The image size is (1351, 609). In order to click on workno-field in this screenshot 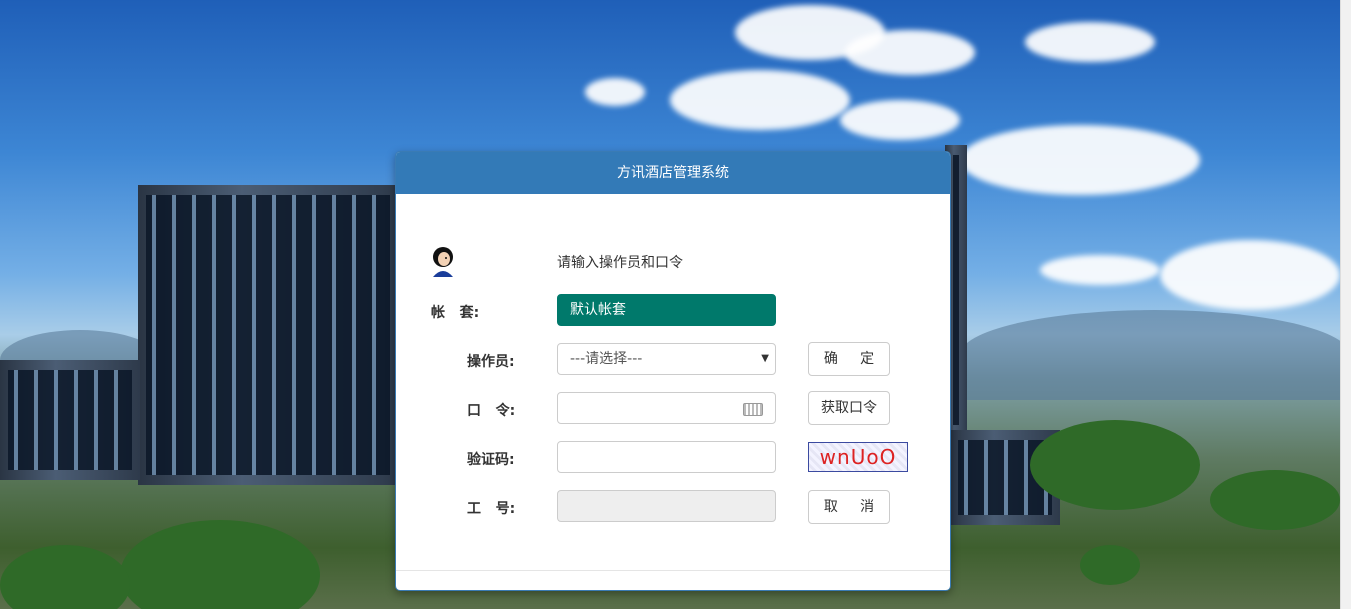, I will do `click(666, 506)`.